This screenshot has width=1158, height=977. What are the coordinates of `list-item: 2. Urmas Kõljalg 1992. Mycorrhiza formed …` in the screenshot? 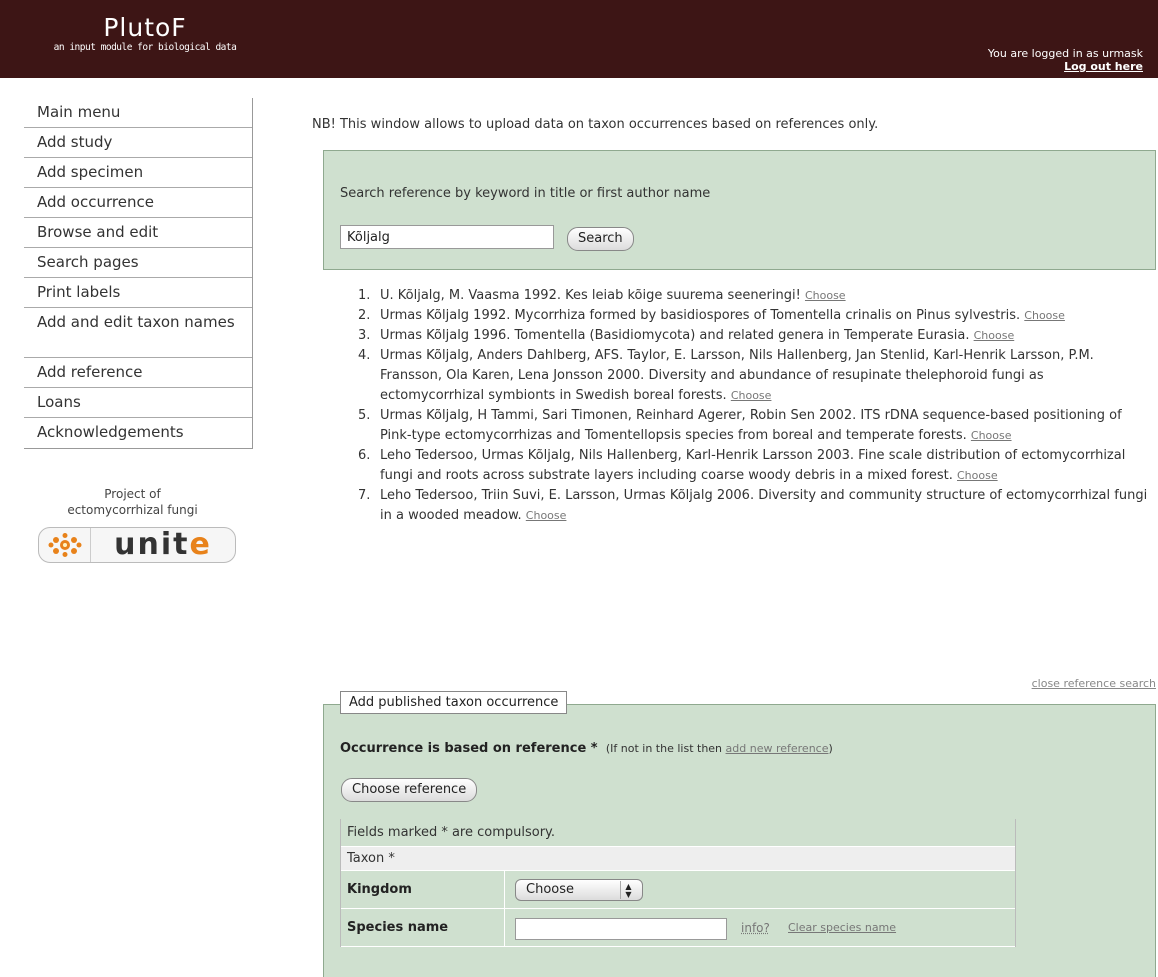 It's located at (742, 316).